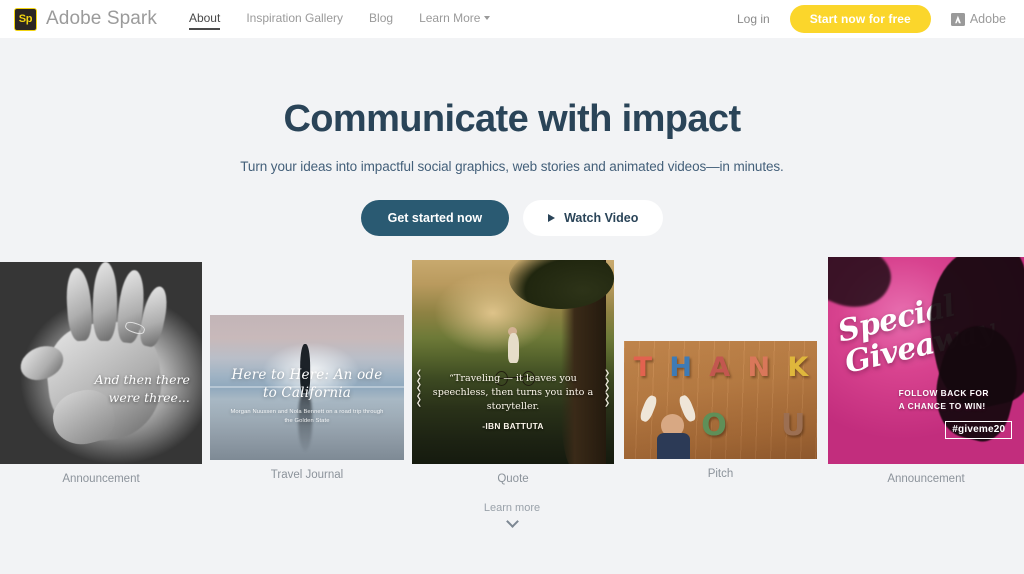 The height and width of the screenshot is (574, 1024). I want to click on letter-block: A, so click(719, 368).